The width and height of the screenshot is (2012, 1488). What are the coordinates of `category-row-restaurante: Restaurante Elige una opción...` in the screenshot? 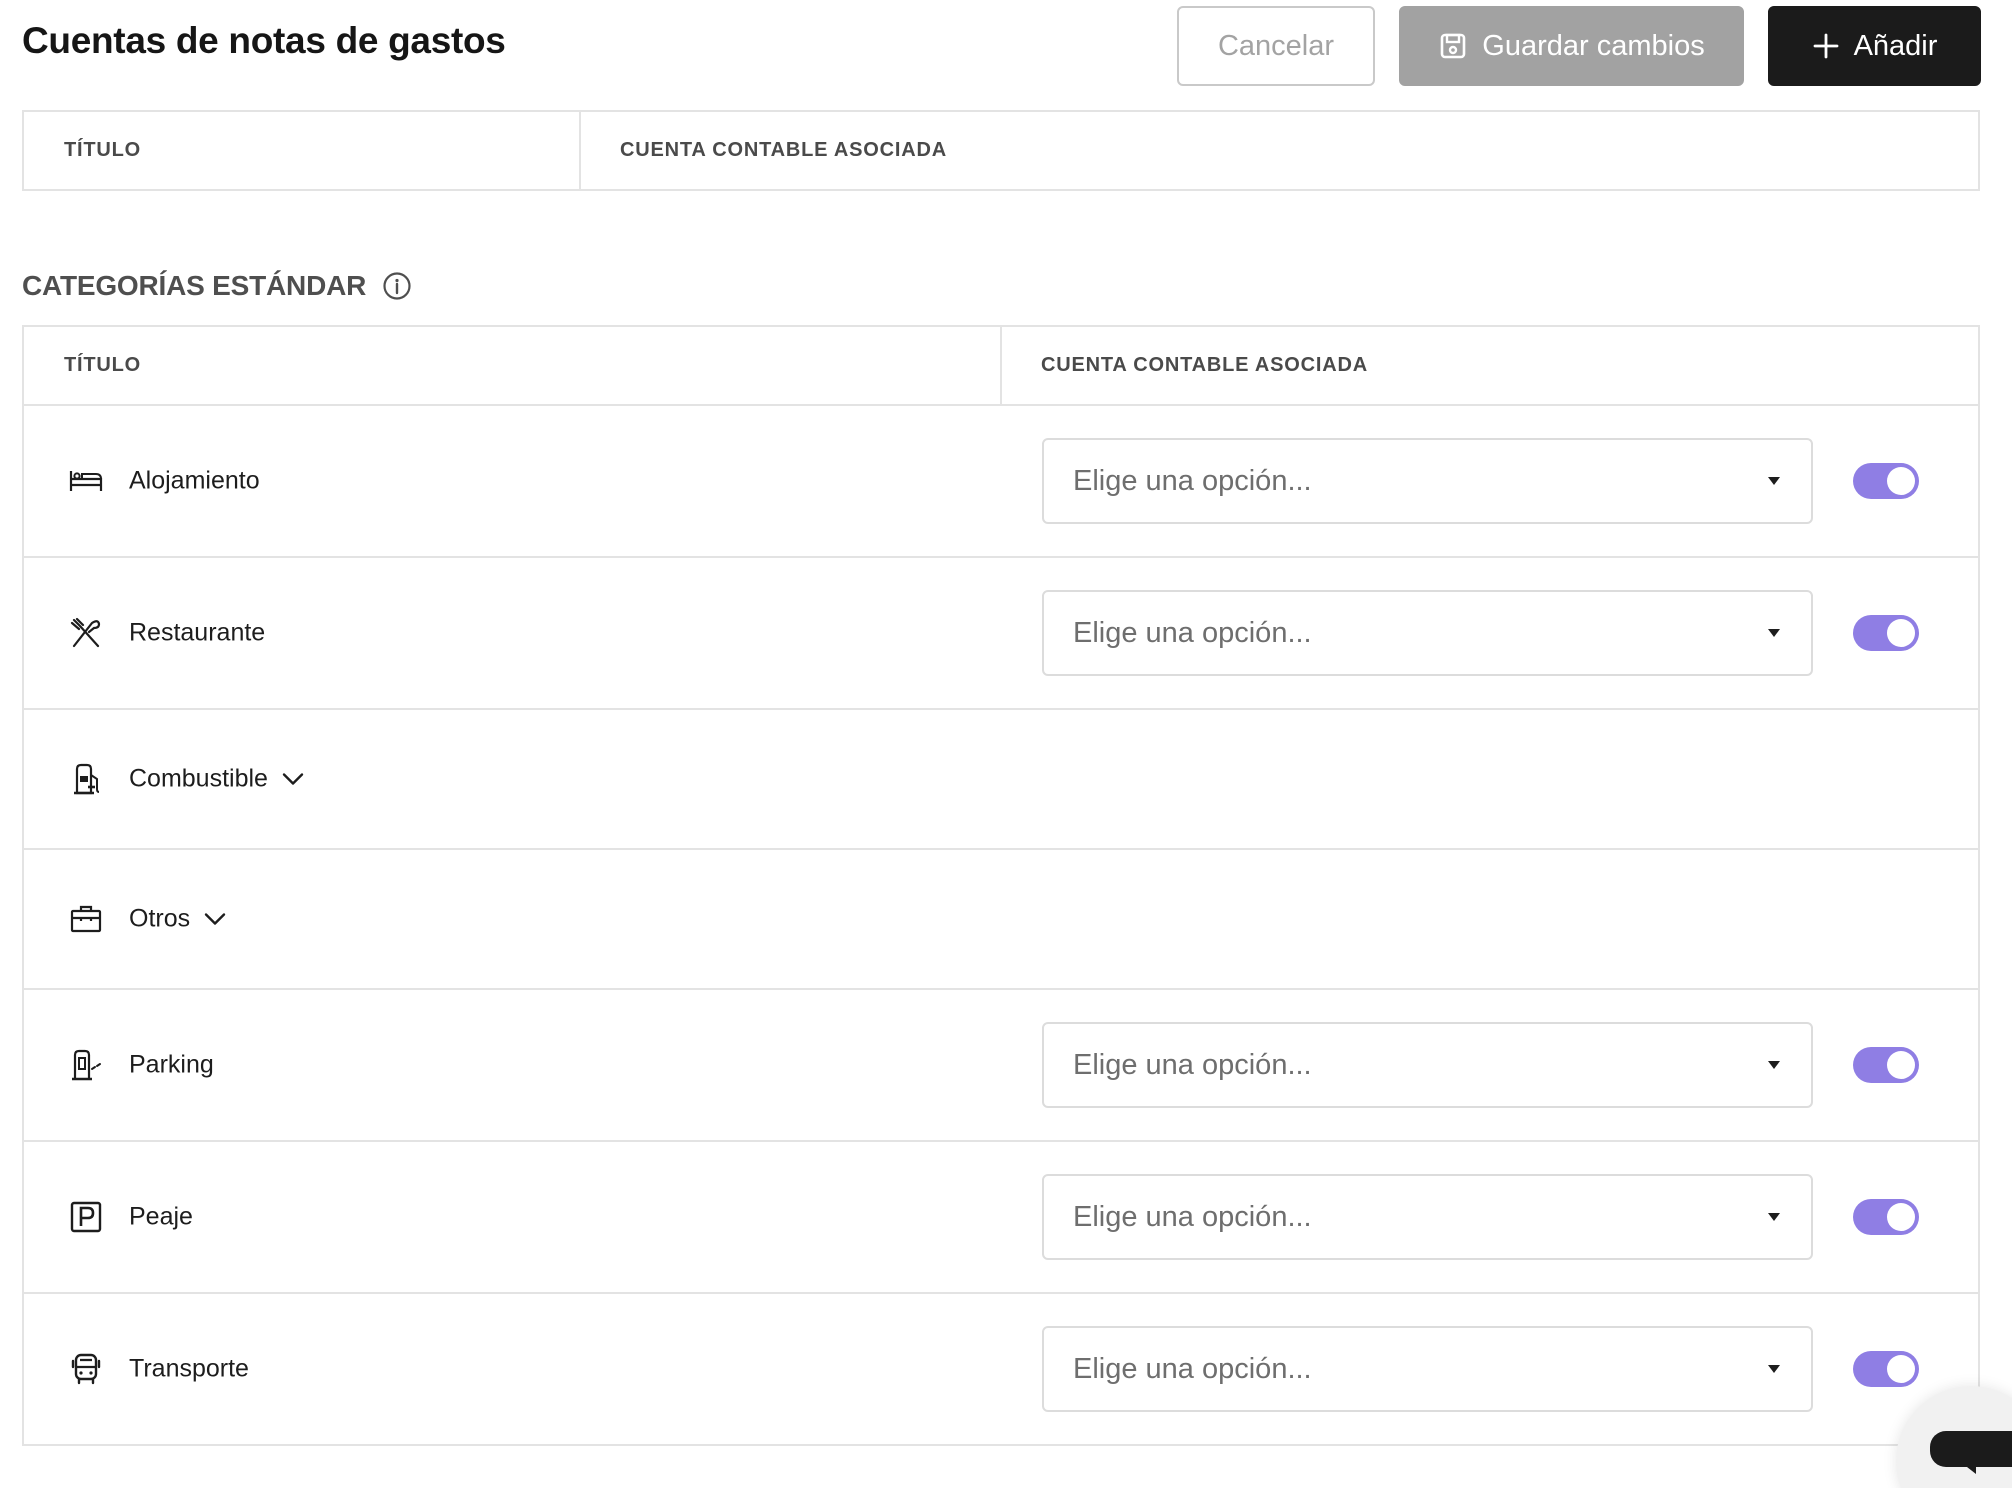 It's located at (1001, 632).